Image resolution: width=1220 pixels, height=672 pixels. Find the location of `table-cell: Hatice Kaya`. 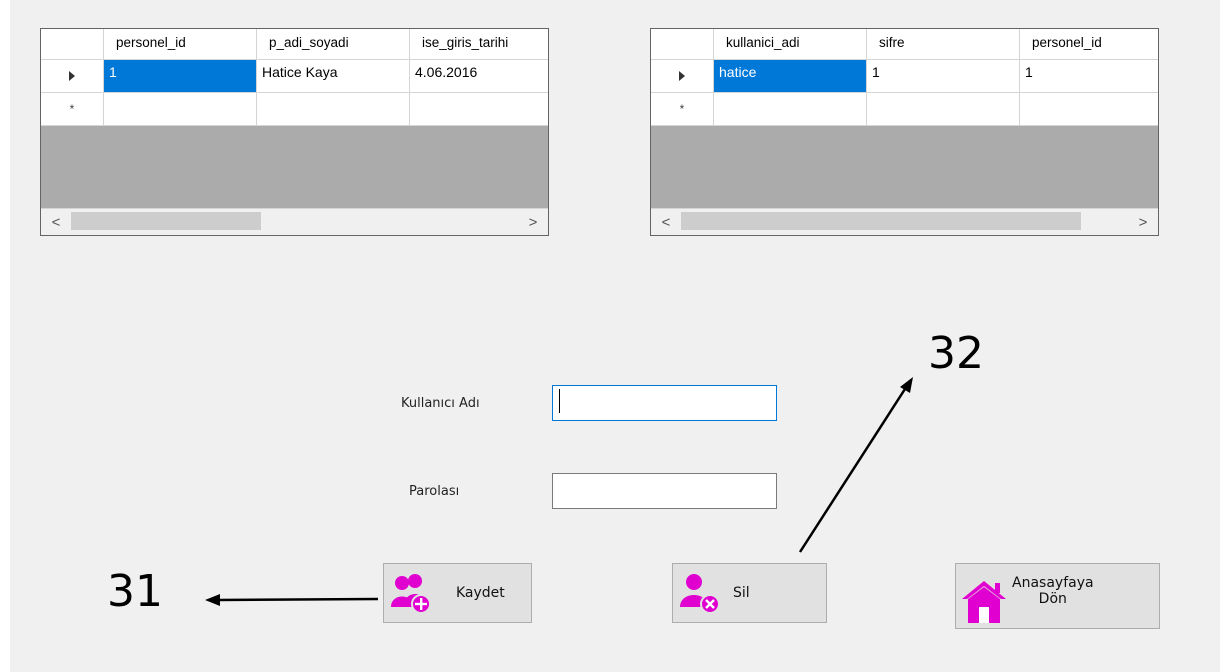

table-cell: Hatice Kaya is located at coordinates (333, 76).